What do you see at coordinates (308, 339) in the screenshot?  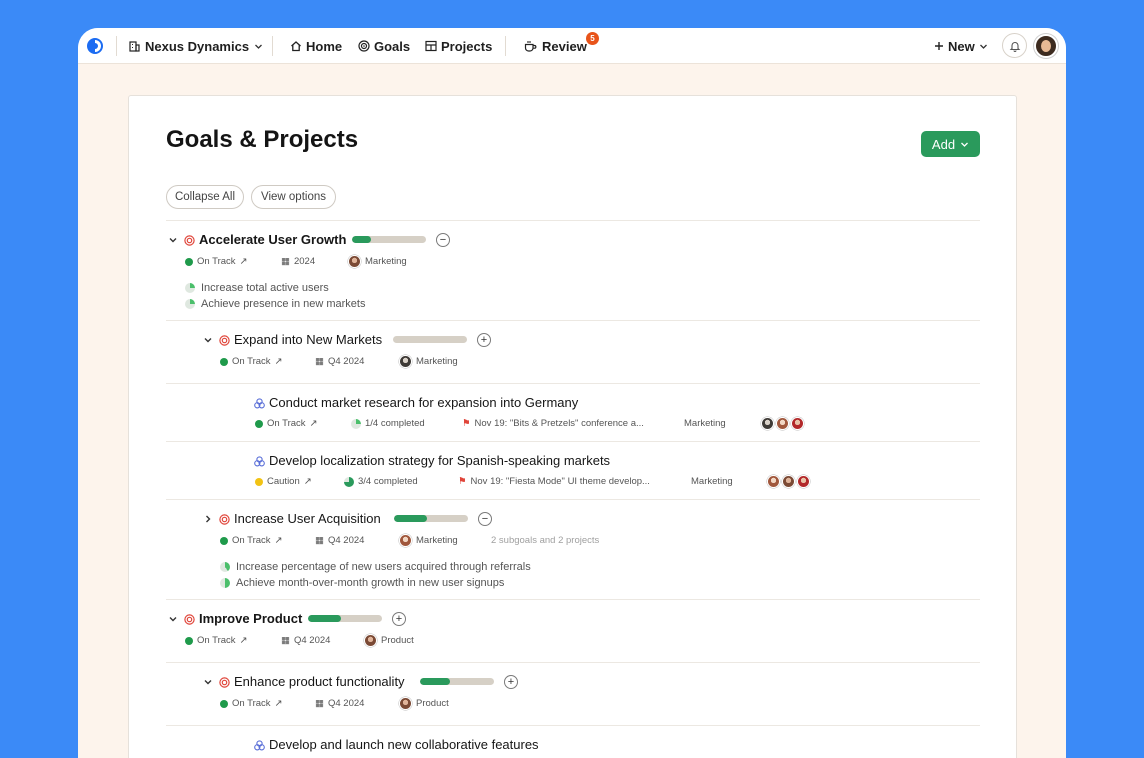 I see `goal-title: Expand into New Markets` at bounding box center [308, 339].